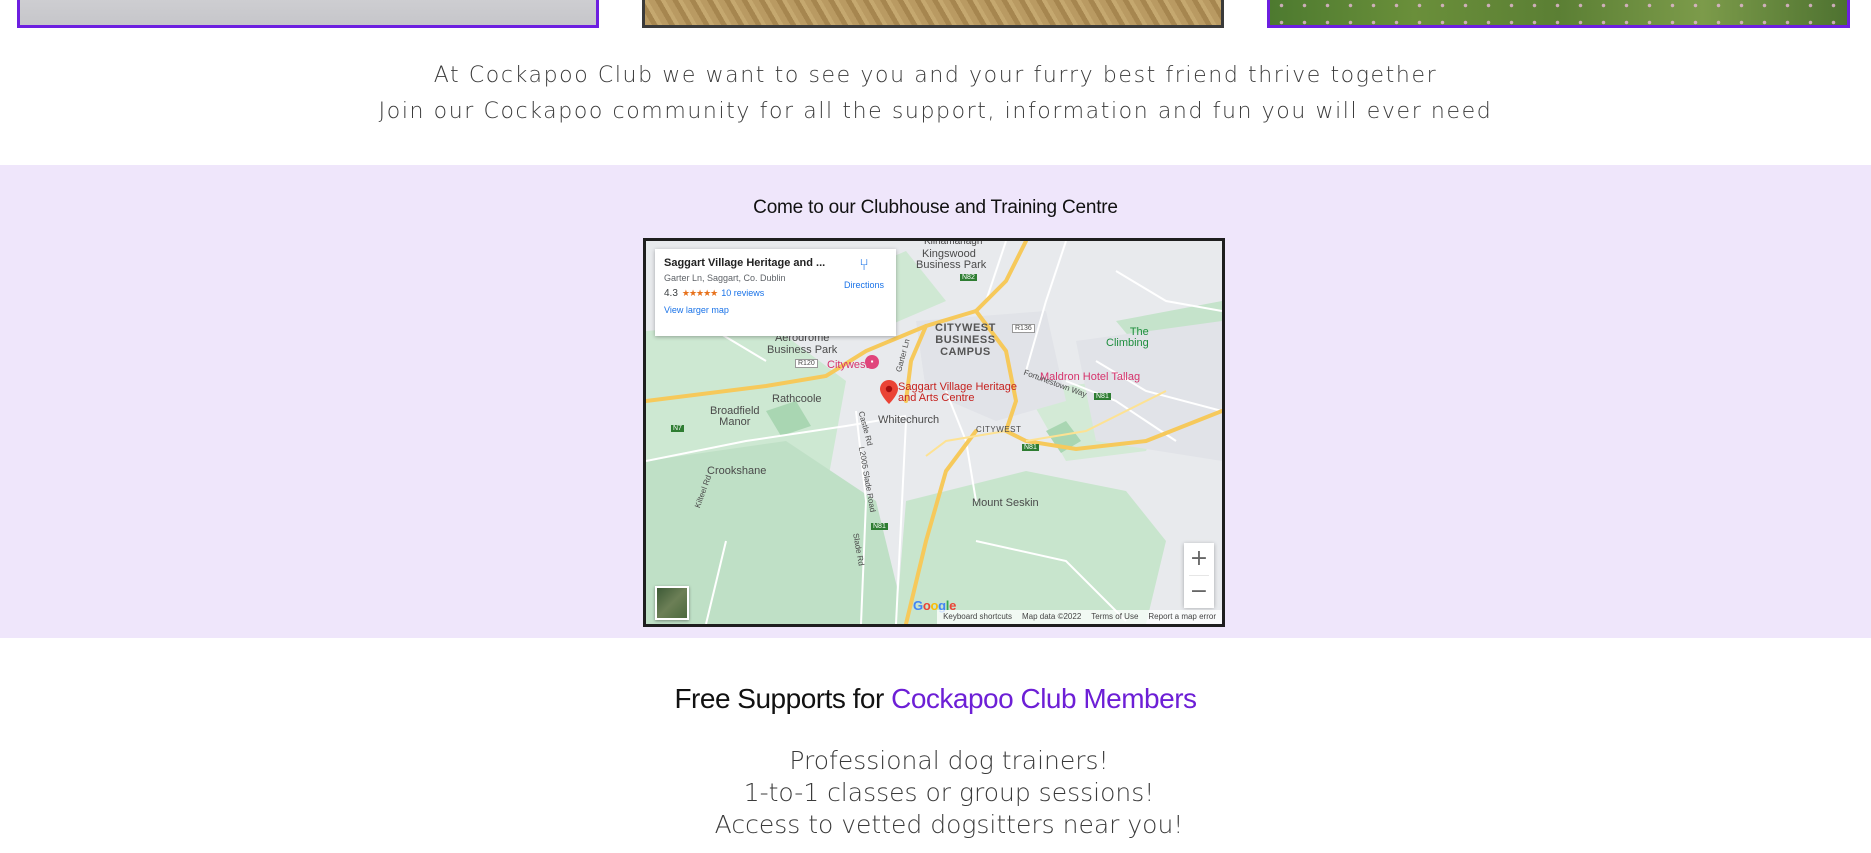 This screenshot has height=853, width=1871. What do you see at coordinates (783, 698) in the screenshot?
I see `supports-title-plain: Free Supports for` at bounding box center [783, 698].